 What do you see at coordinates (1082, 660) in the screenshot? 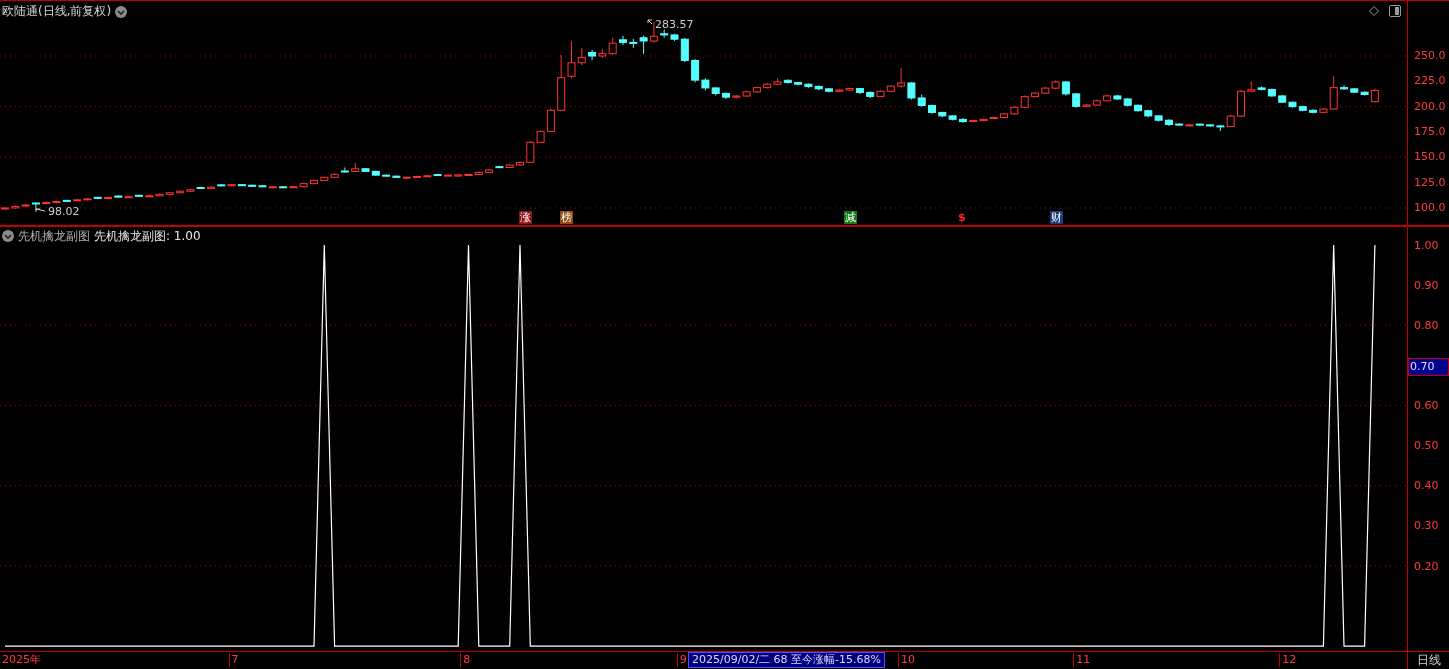
I see `date-label: 11` at bounding box center [1082, 660].